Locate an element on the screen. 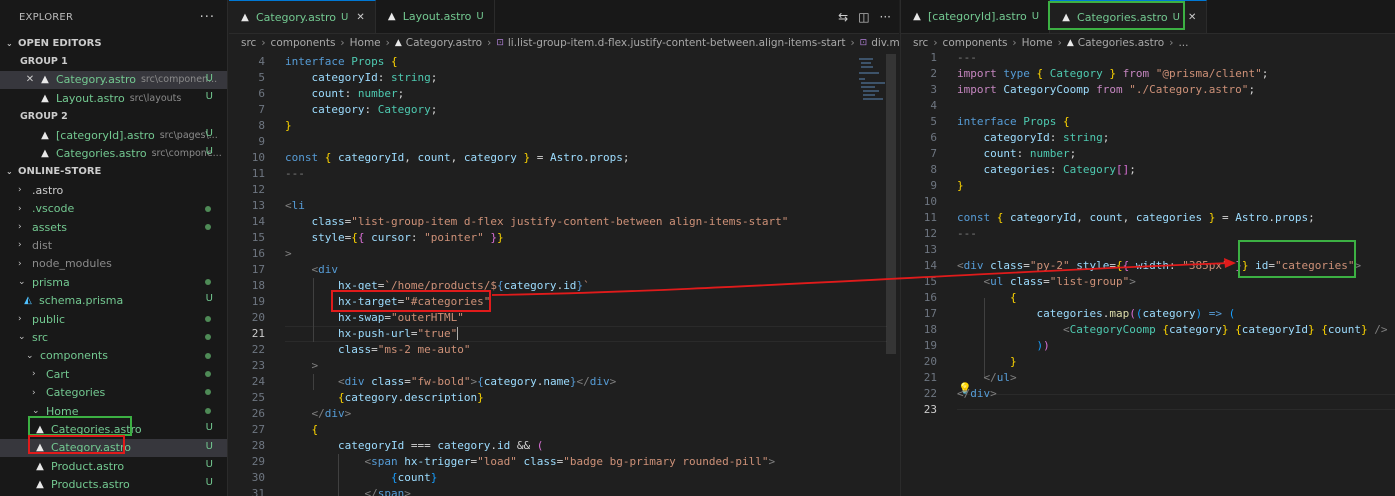 The image size is (1395, 496). split-editor-icon: ◫ is located at coordinates (863, 17).